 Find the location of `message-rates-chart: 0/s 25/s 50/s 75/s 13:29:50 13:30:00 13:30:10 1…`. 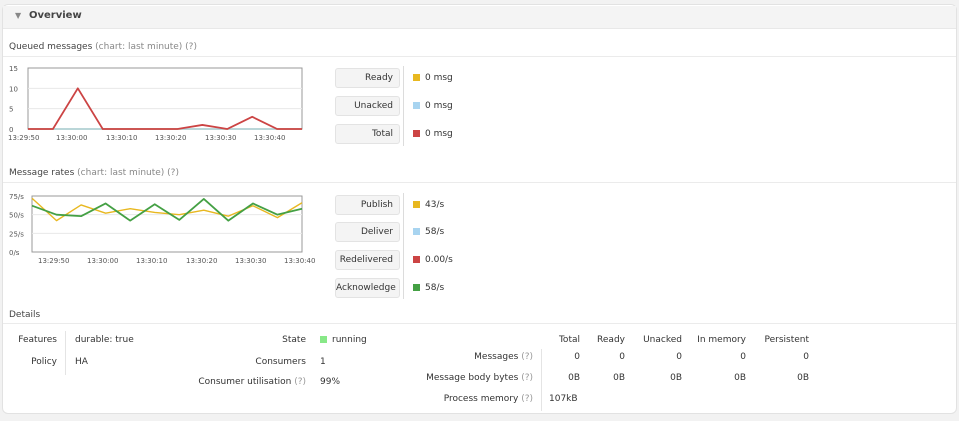

message-rates-chart: 0/s 25/s 50/s 75/s 13:29:50 13:30:00 13:30:10 1… is located at coordinates (162, 229).